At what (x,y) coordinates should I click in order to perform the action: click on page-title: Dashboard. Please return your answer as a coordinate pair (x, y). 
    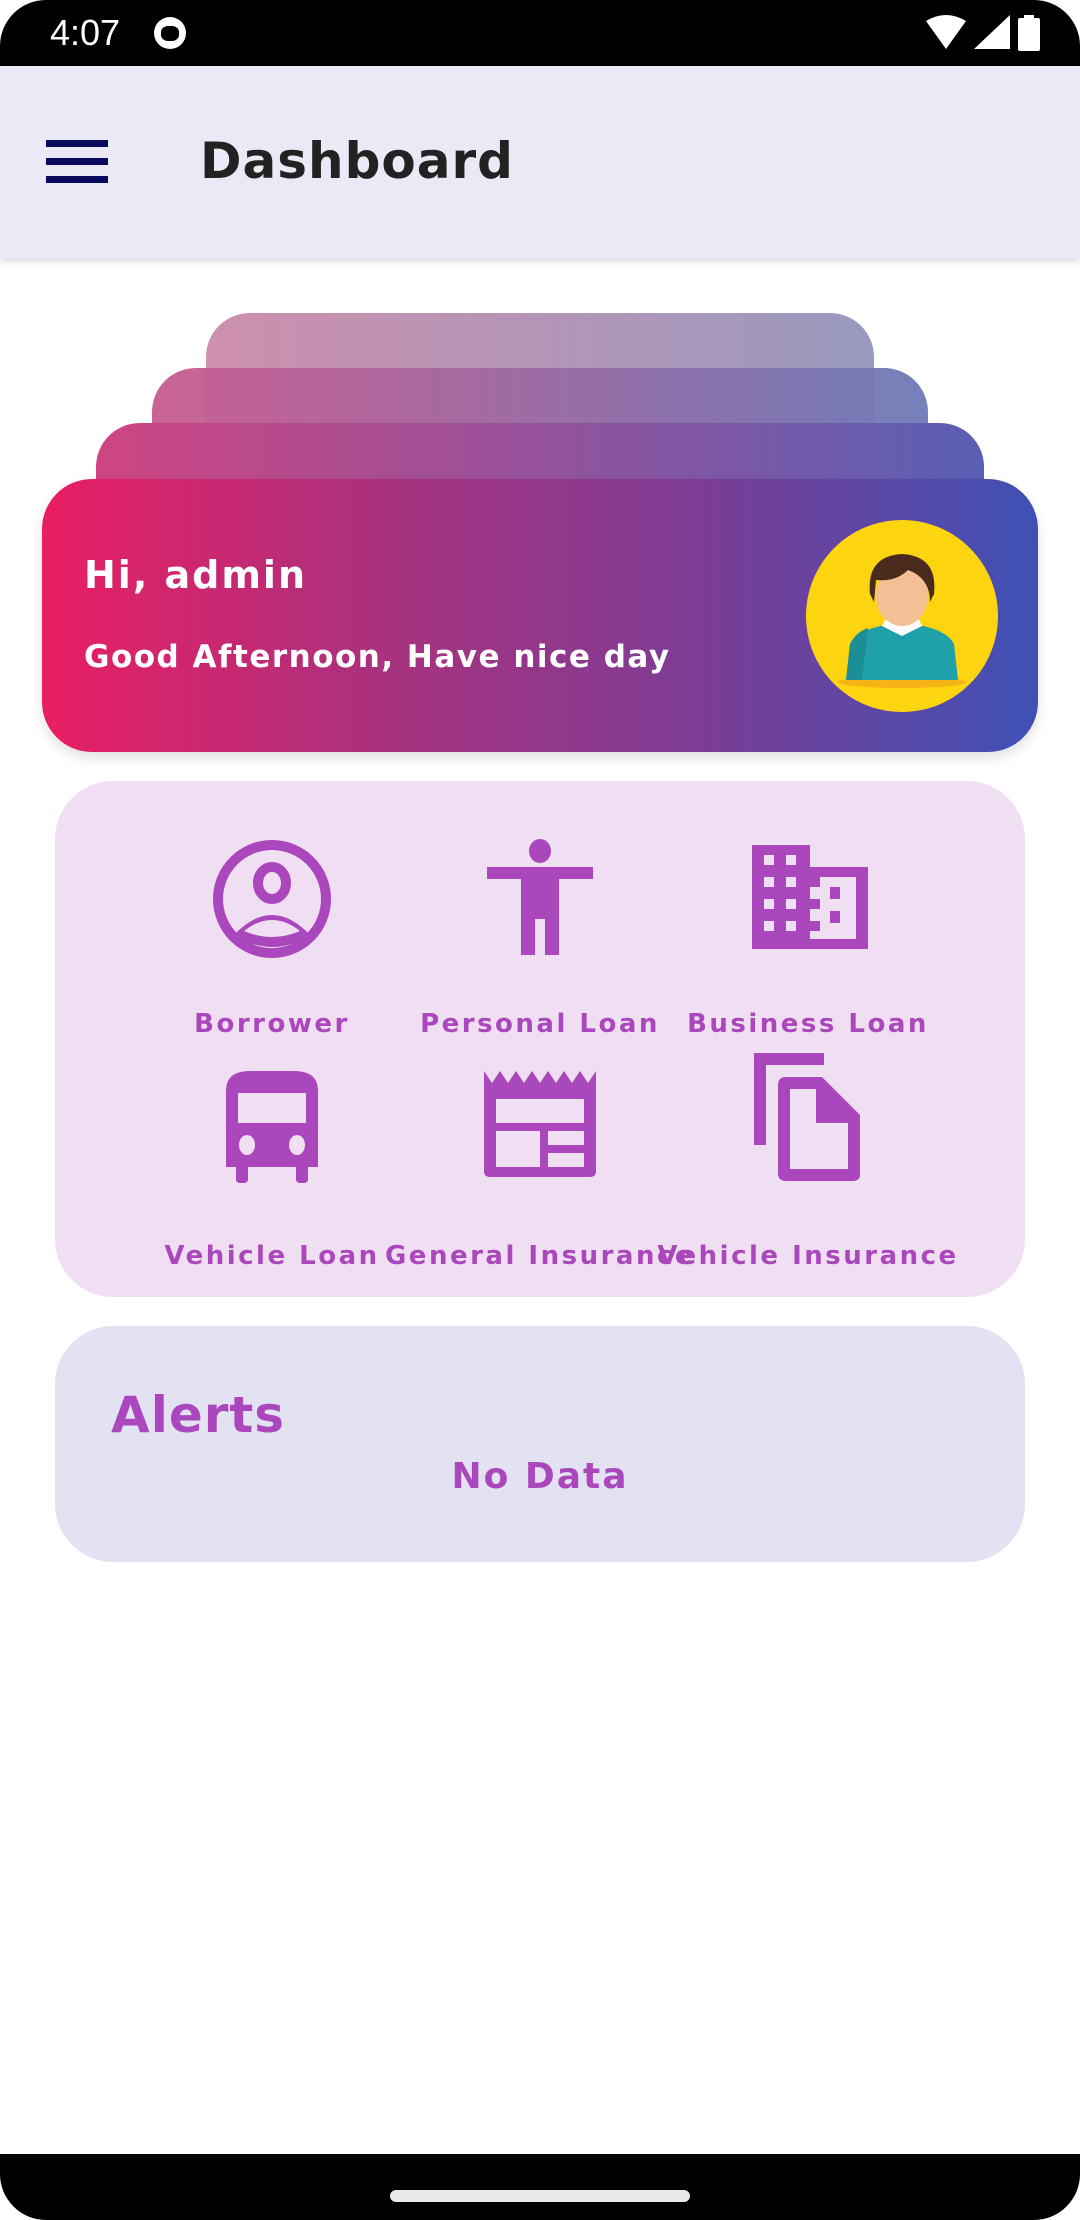
    Looking at the image, I should click on (357, 161).